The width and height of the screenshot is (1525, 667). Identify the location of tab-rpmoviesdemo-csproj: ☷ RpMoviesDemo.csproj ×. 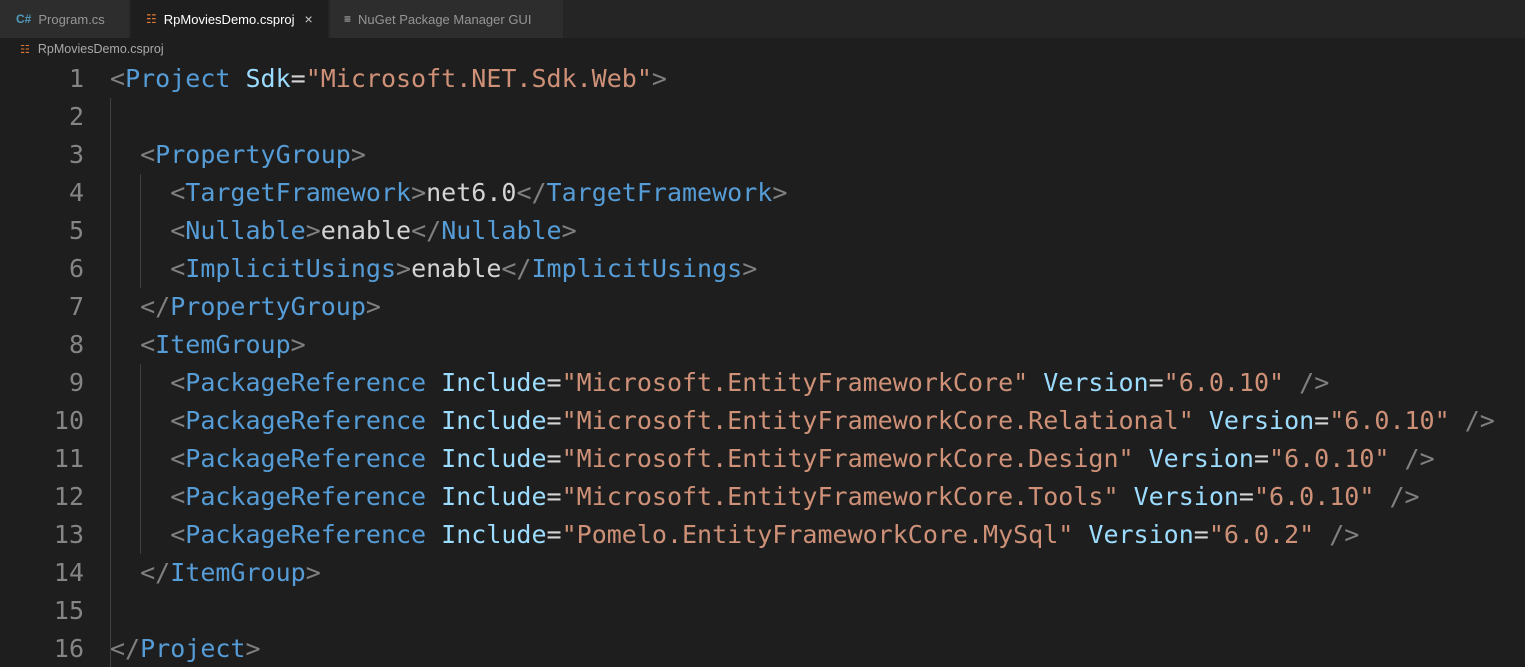
(230, 19).